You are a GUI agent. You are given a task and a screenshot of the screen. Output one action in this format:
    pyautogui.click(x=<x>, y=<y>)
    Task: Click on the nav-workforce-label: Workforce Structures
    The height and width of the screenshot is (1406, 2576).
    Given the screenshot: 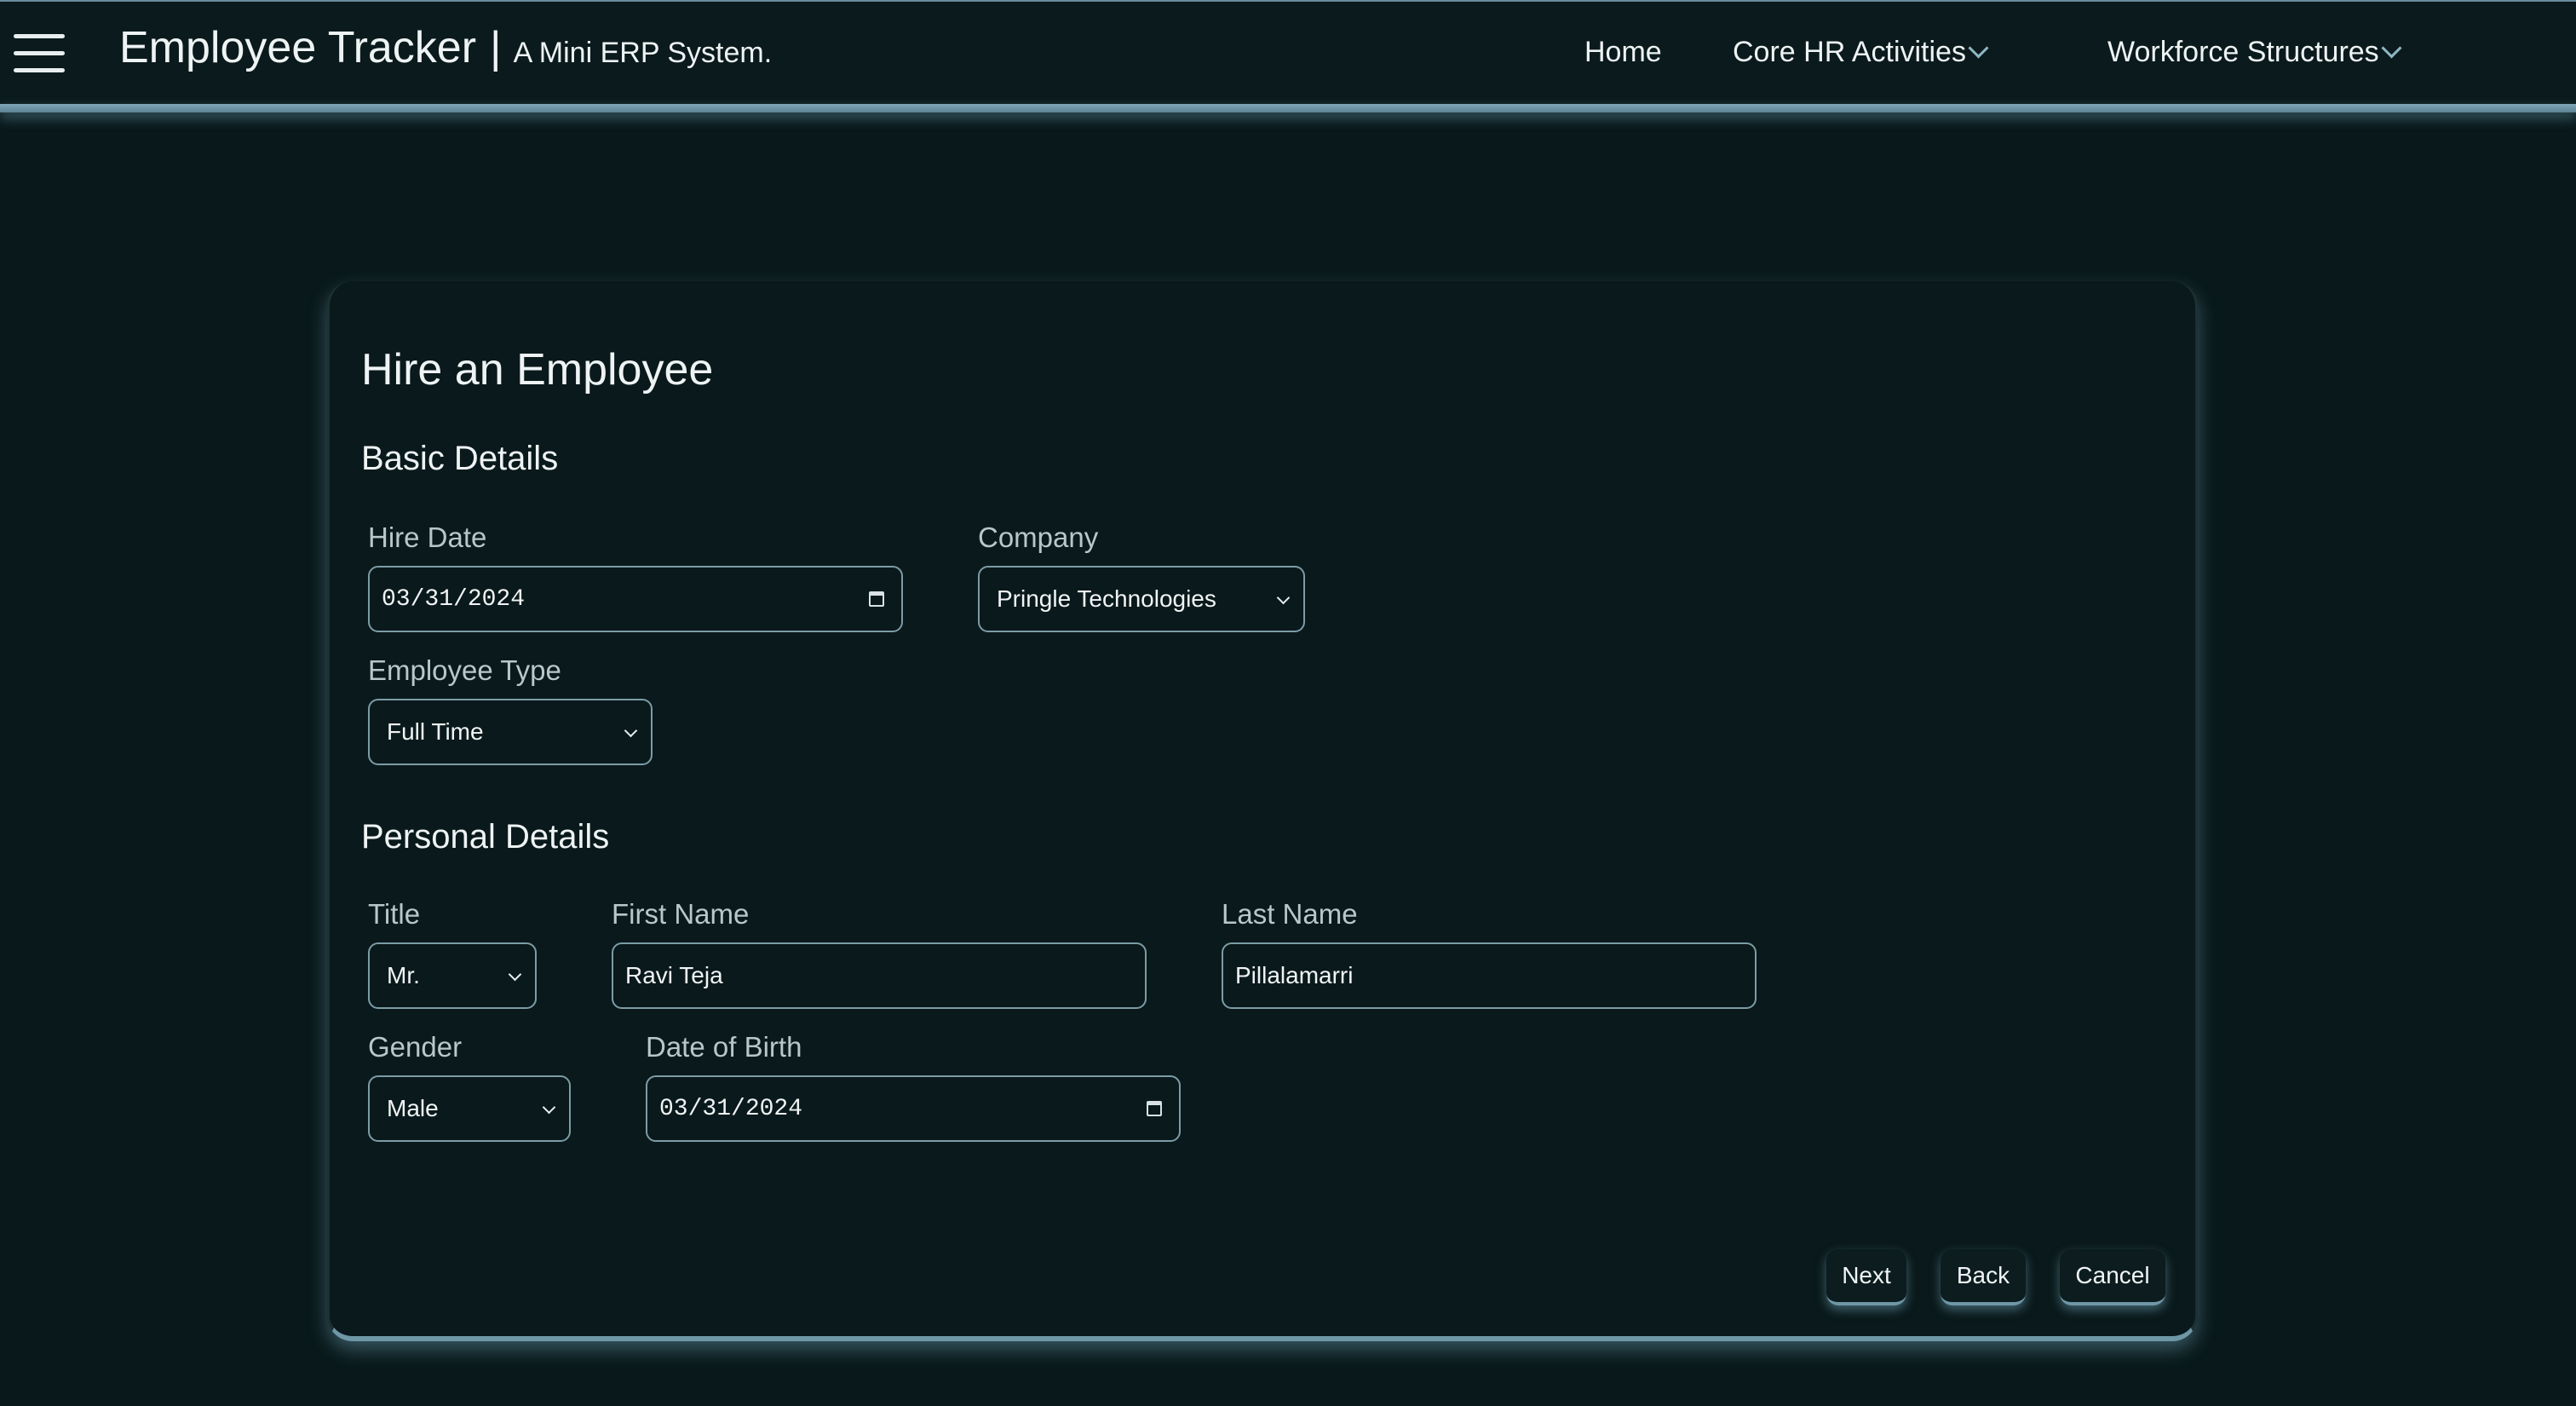 What is the action you would take?
    pyautogui.click(x=2243, y=52)
    